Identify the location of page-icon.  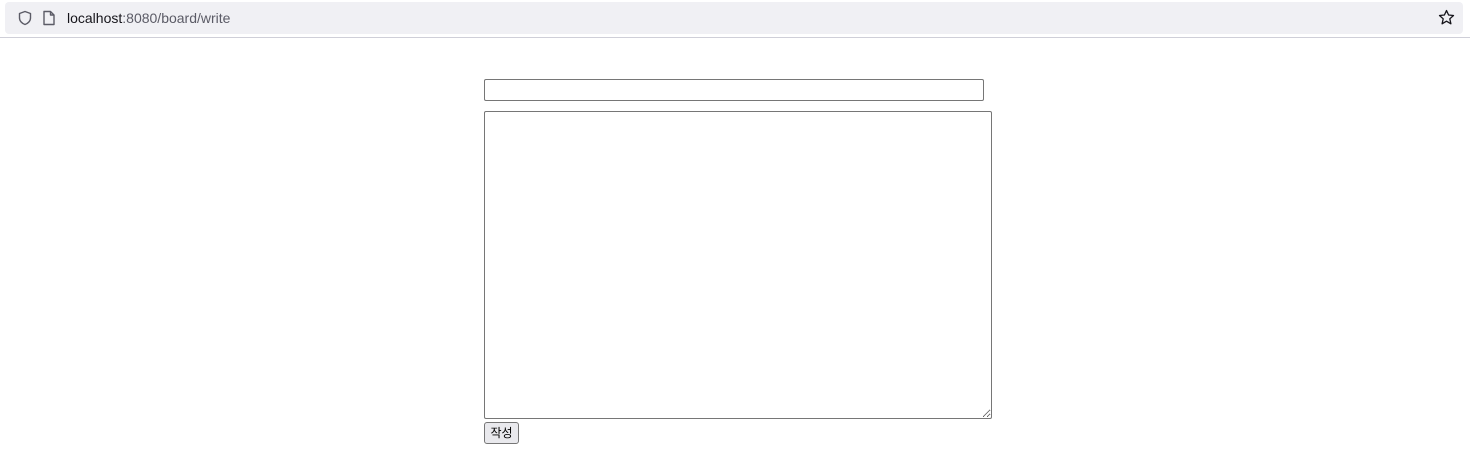
(49, 18).